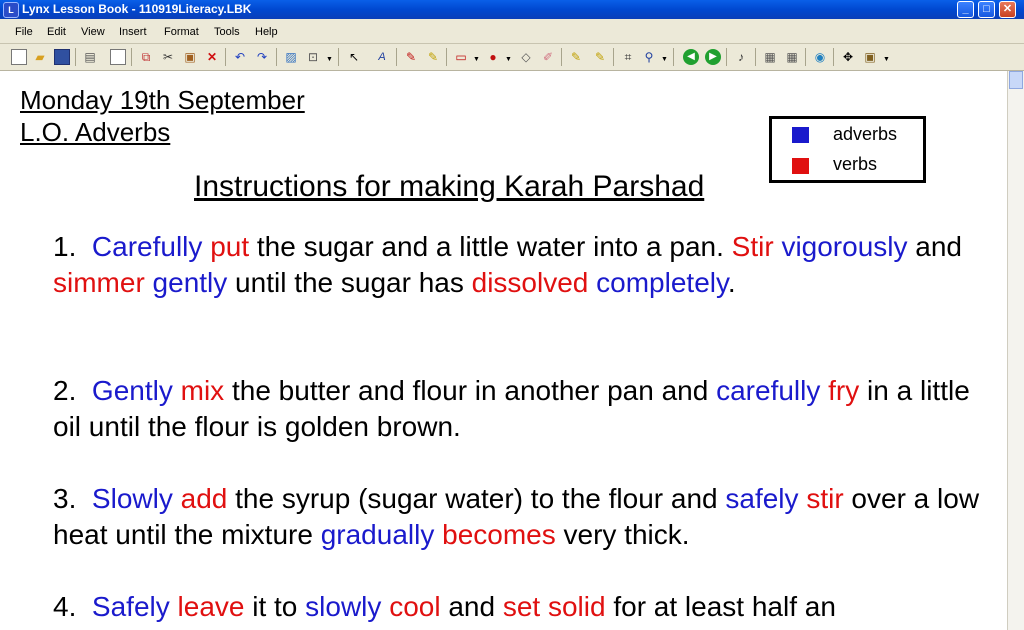  Describe the element at coordinates (770, 57) in the screenshot. I see `keyboard-icon: ▦` at that location.